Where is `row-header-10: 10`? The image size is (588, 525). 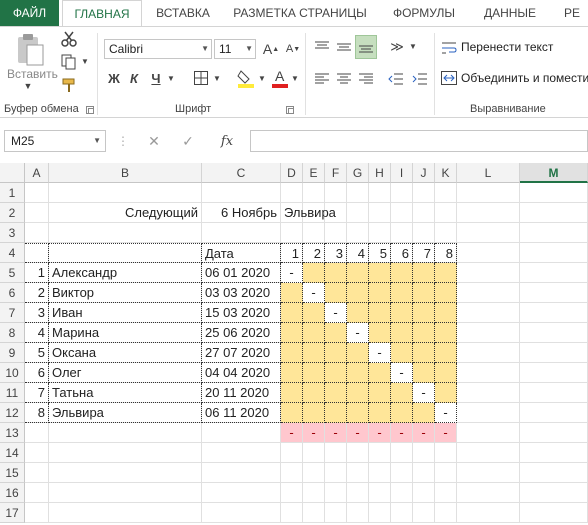 row-header-10: 10 is located at coordinates (12, 373).